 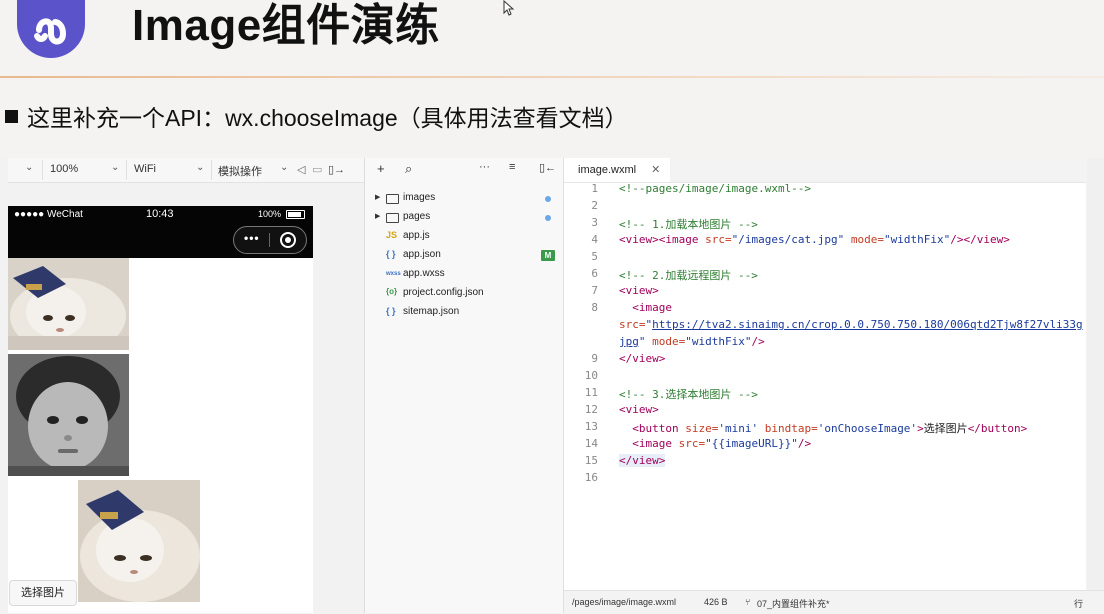 I want to click on line-number: 8, so click(x=594, y=307).